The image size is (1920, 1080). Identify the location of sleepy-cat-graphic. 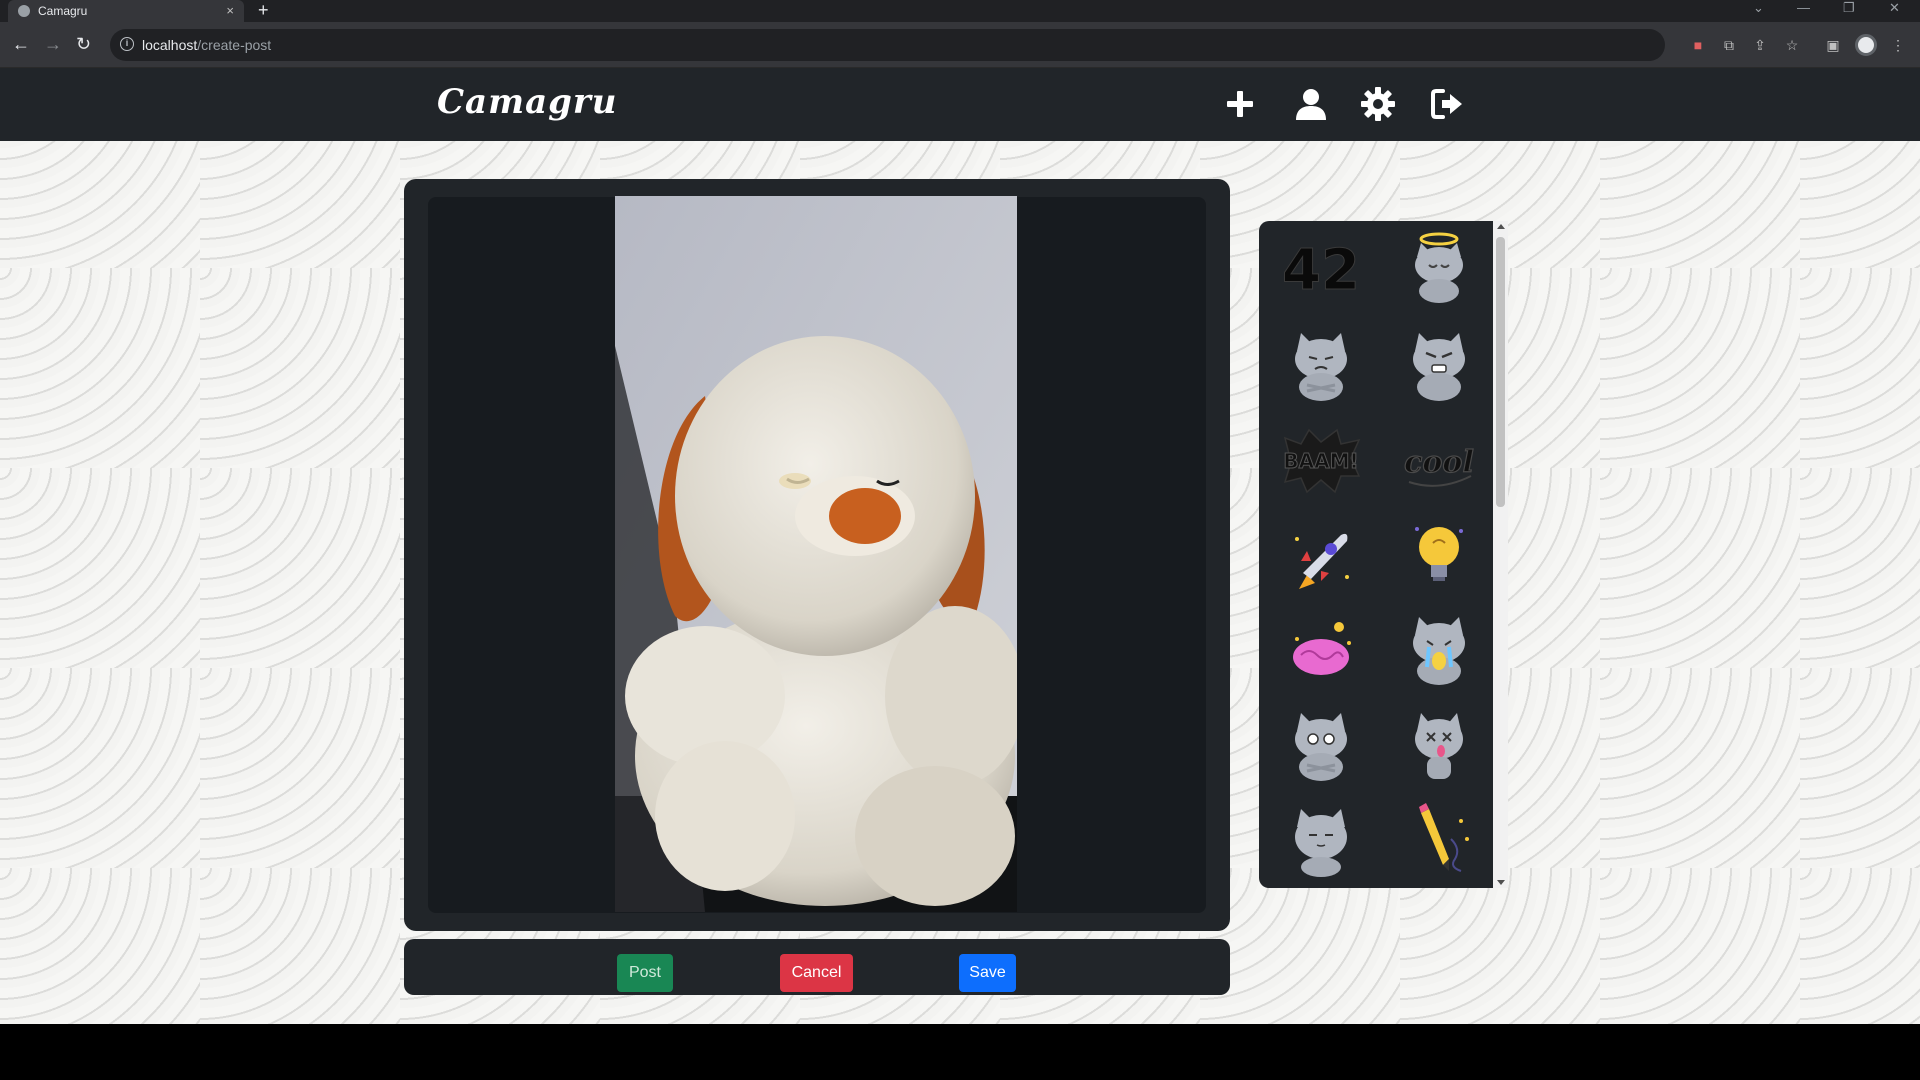
(1321, 843).